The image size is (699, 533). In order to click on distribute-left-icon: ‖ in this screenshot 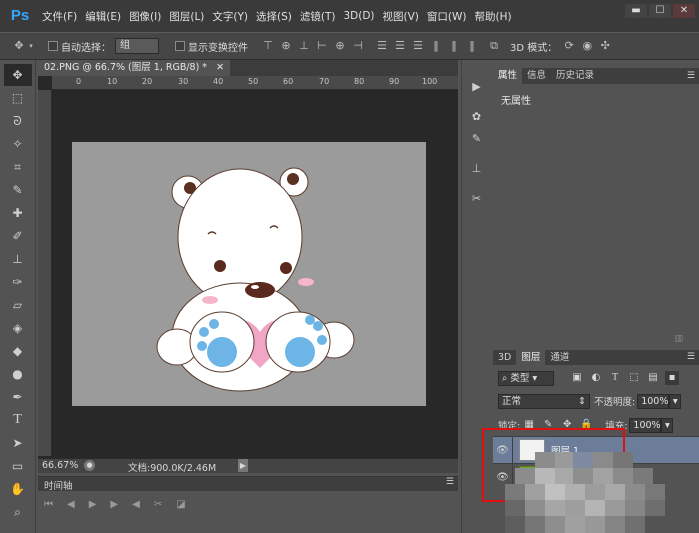, I will do `click(436, 46)`.